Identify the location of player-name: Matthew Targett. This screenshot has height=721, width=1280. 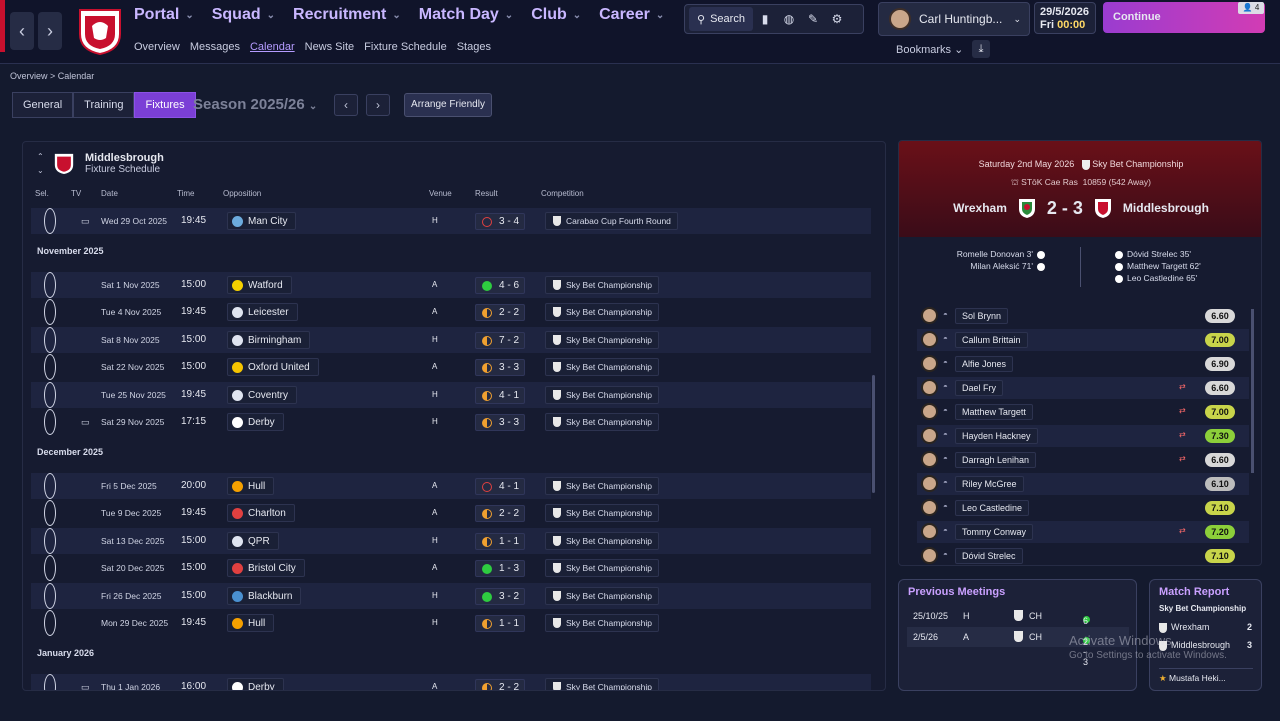
(994, 412).